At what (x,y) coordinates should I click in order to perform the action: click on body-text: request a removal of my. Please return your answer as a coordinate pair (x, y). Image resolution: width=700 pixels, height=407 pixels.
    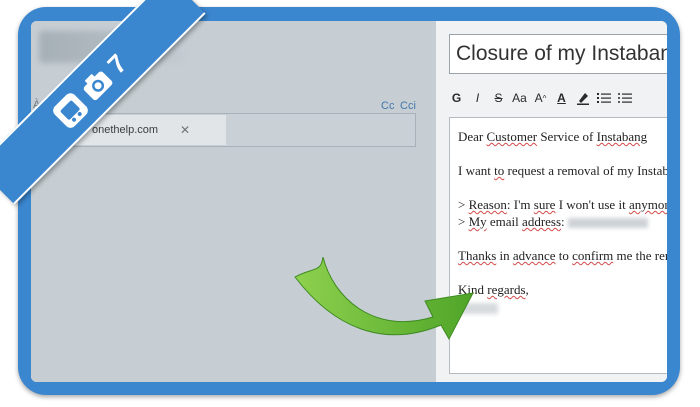
    Looking at the image, I should click on (571, 170).